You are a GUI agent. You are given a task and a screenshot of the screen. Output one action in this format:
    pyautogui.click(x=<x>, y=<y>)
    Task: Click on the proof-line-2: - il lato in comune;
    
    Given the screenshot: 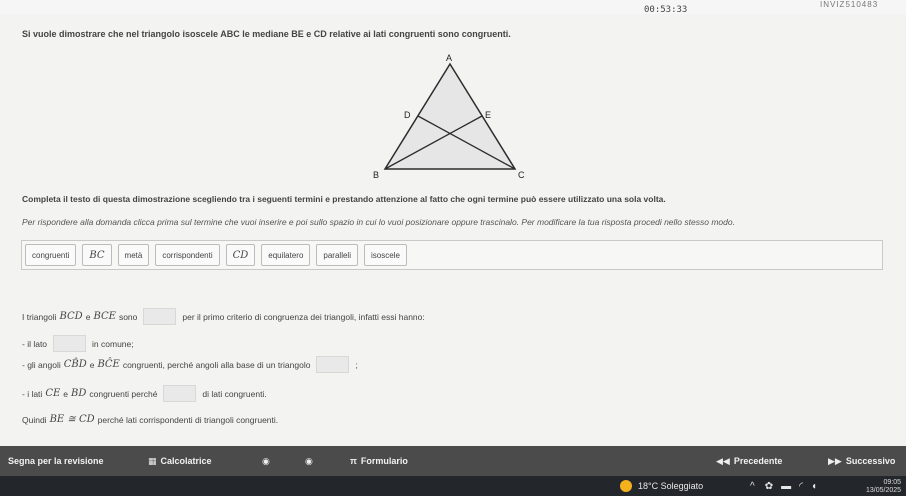 What is the action you would take?
    pyautogui.click(x=78, y=343)
    